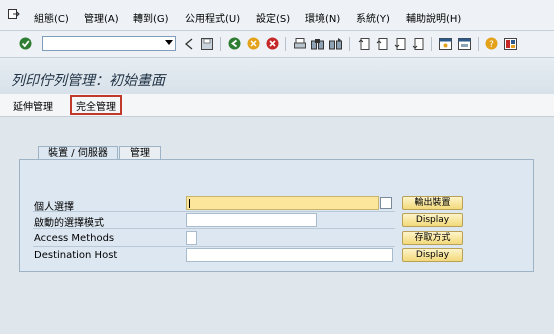 Image resolution: width=554 pixels, height=334 pixels. I want to click on previous-page-icon, so click(381, 43).